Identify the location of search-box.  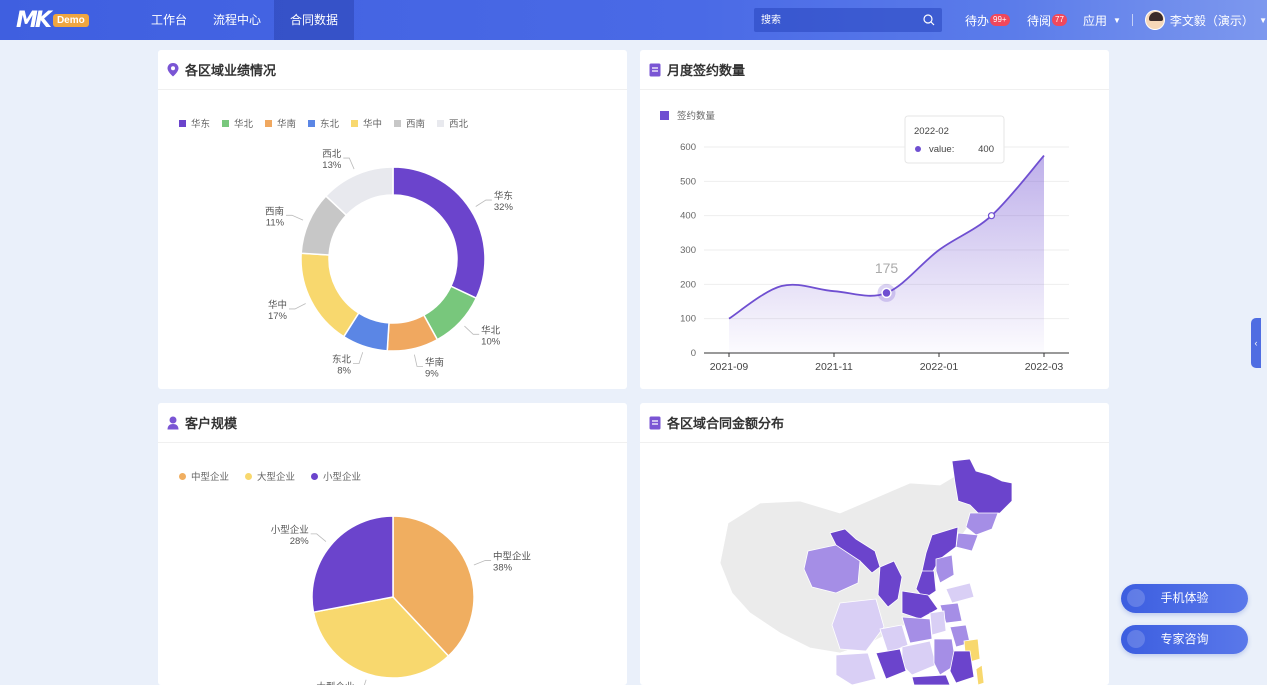
(848, 20).